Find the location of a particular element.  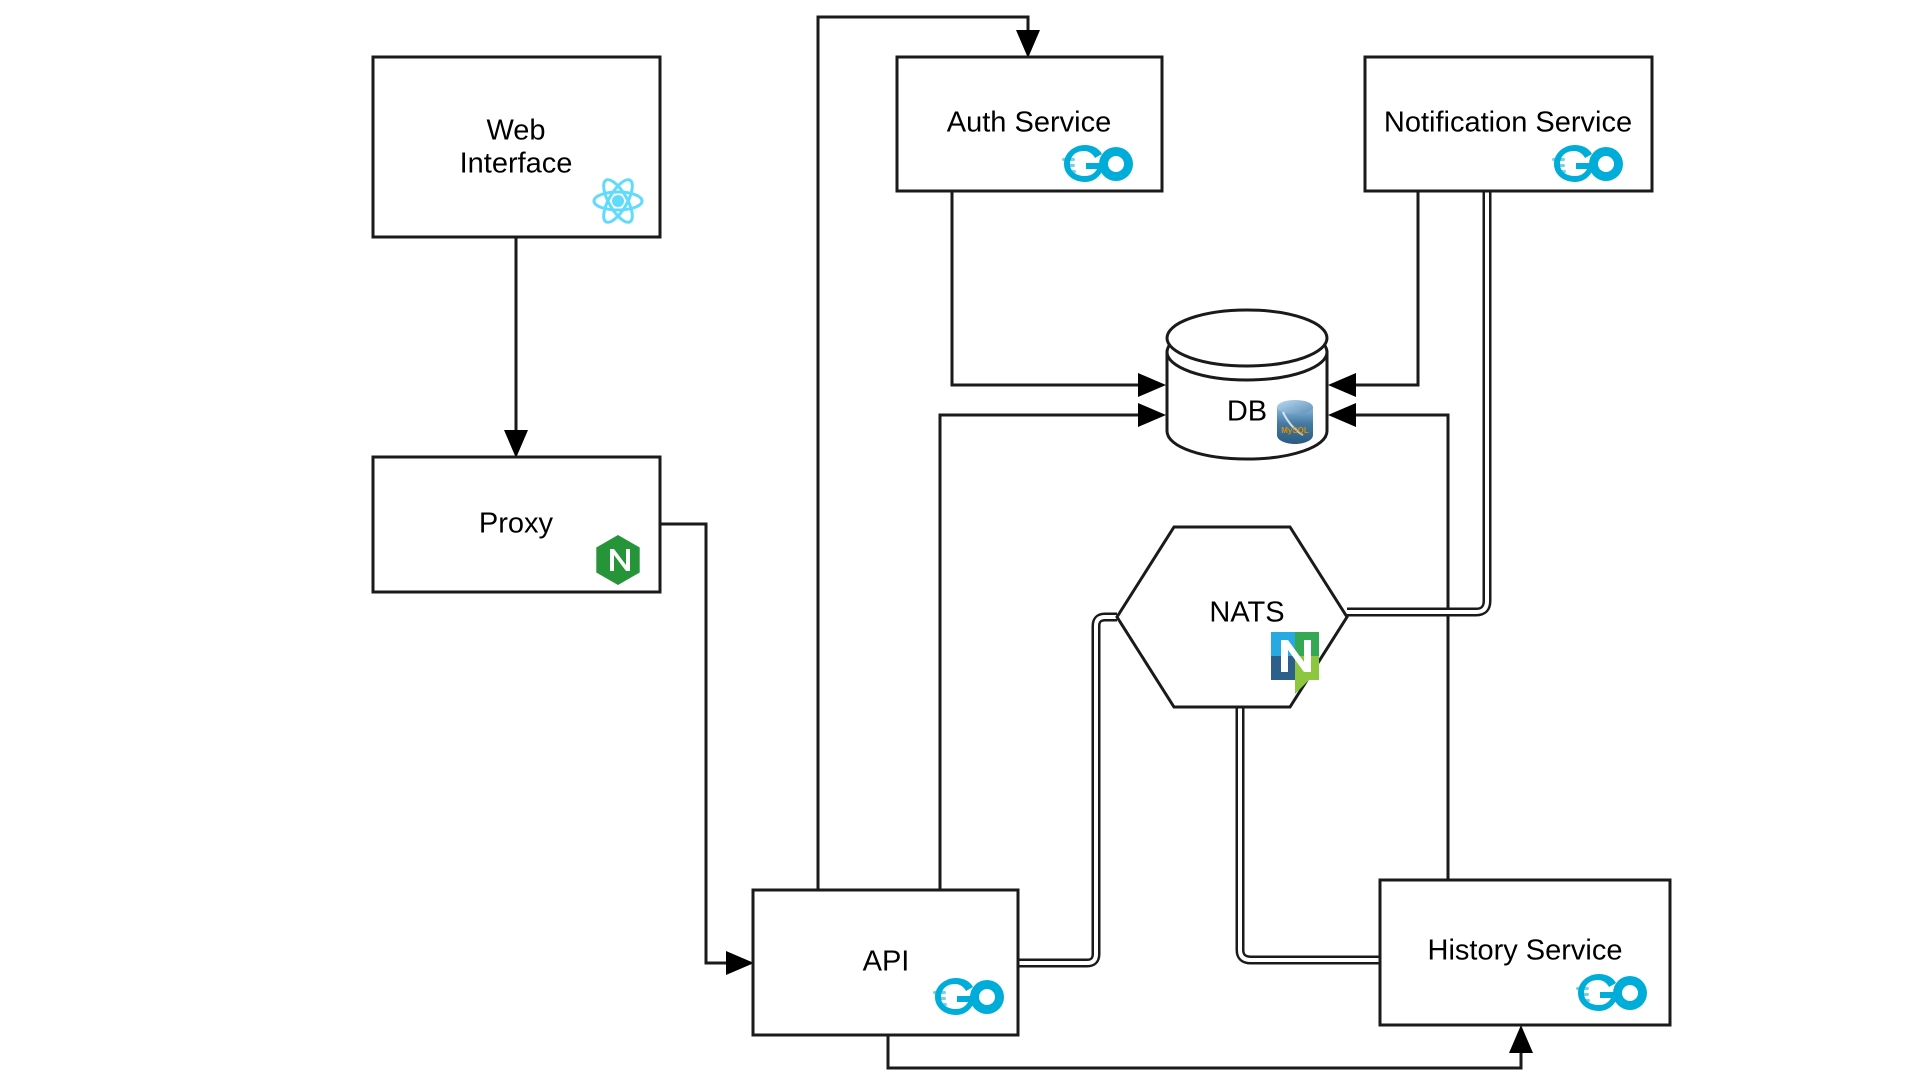

node-history-service-label: History Service is located at coordinates (1525, 951).